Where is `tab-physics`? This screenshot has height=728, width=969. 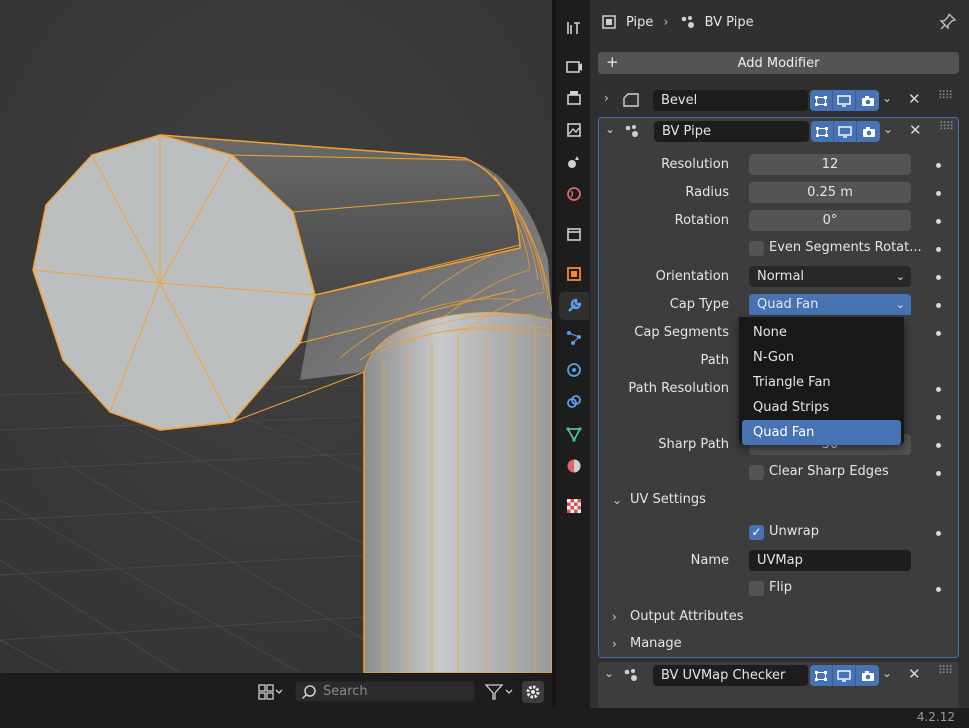
tab-physics is located at coordinates (574, 370).